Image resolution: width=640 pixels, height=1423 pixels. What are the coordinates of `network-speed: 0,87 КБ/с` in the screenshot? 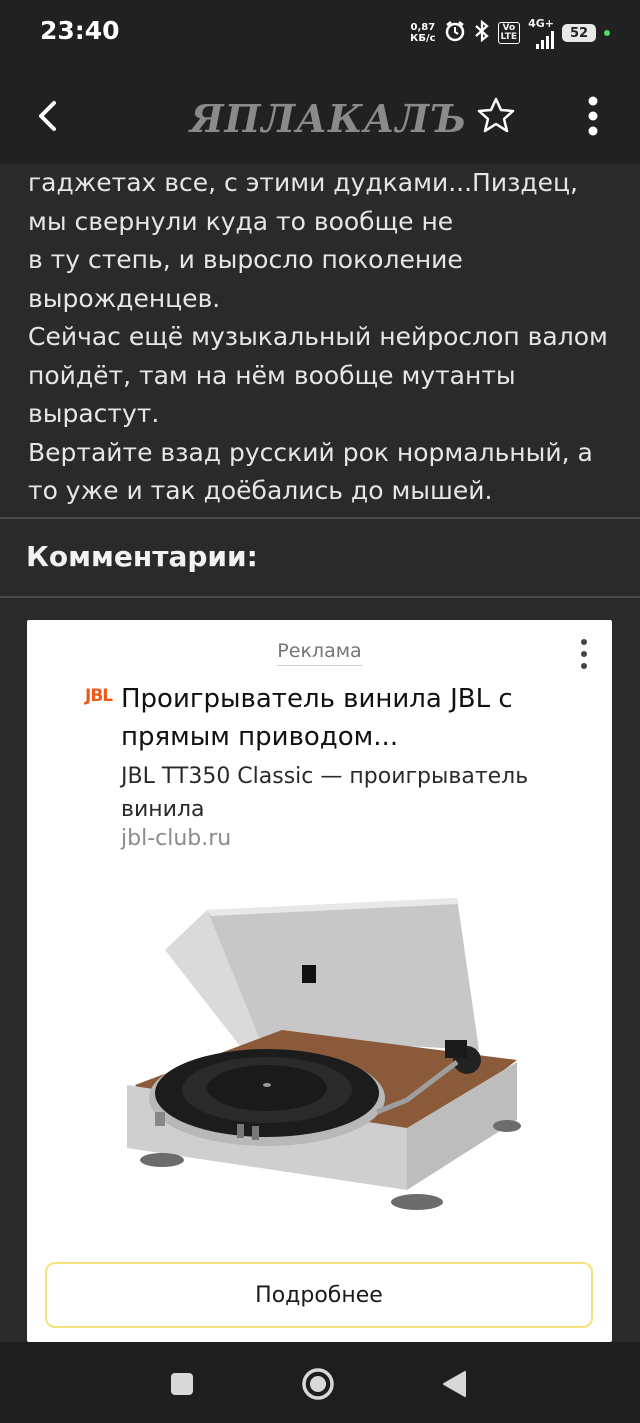 It's located at (423, 33).